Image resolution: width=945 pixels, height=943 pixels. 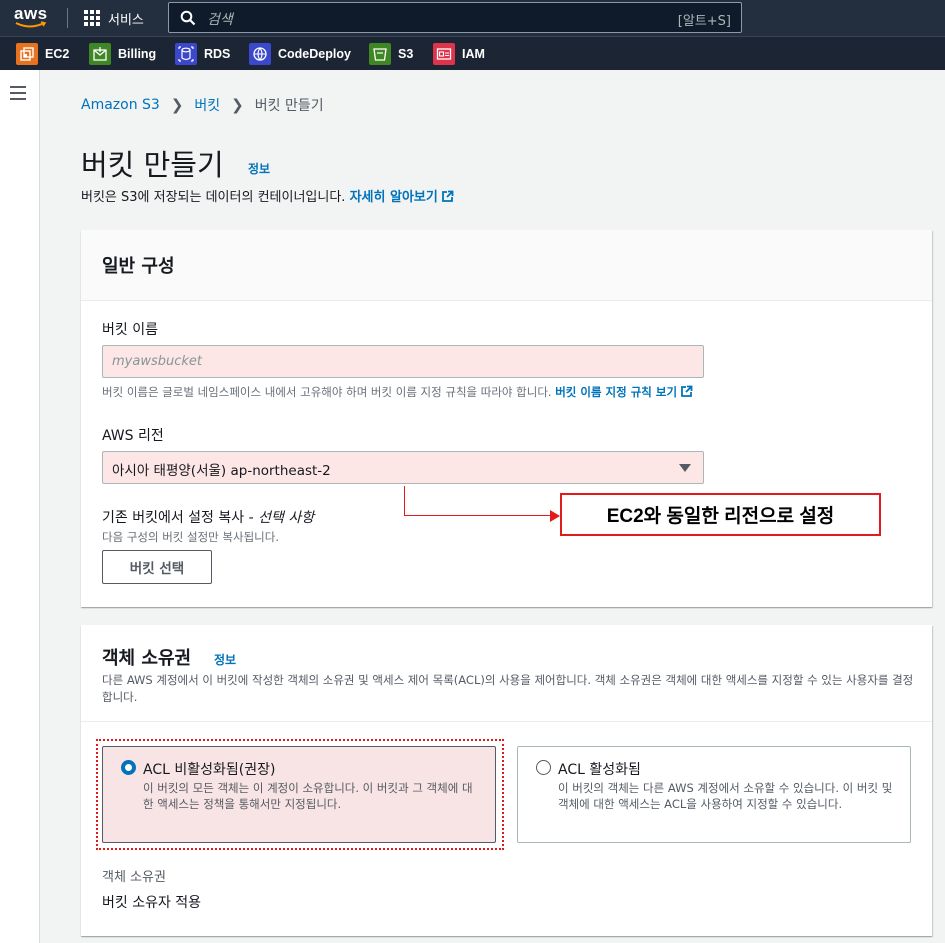 What do you see at coordinates (221, 471) in the screenshot?
I see `aws-region-value: 아시아 태평양(서울) ap-northeast-2` at bounding box center [221, 471].